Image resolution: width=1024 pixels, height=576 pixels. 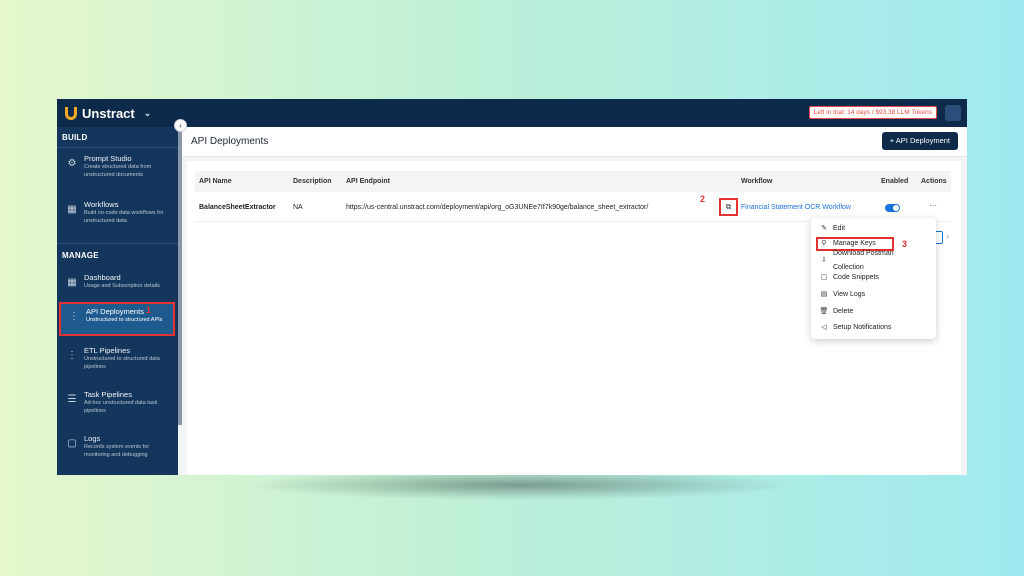 What do you see at coordinates (298, 207) in the screenshot?
I see `description-cell: NA` at bounding box center [298, 207].